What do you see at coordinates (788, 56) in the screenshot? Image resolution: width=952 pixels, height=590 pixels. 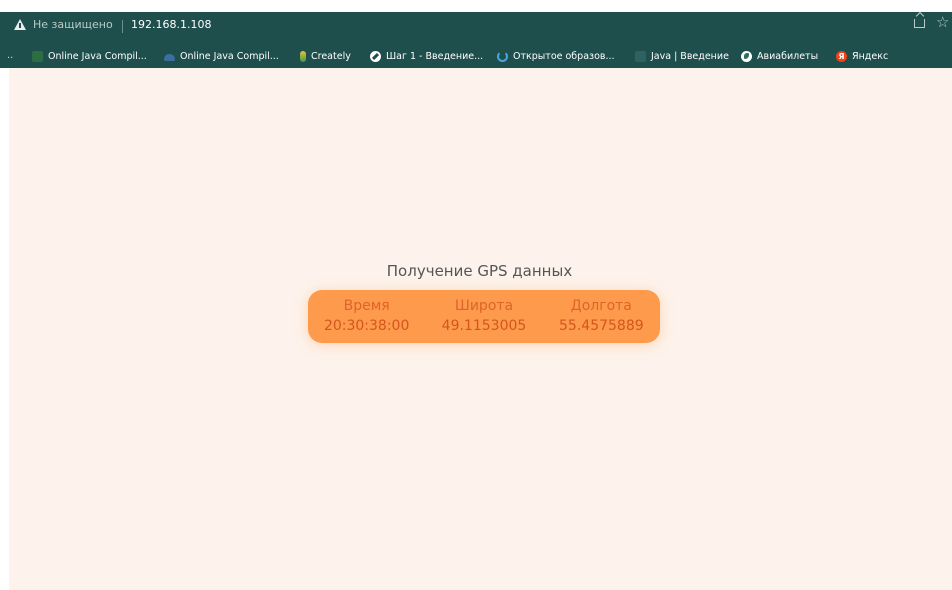 I see `bookmark-label: Авиабилеты` at bounding box center [788, 56].